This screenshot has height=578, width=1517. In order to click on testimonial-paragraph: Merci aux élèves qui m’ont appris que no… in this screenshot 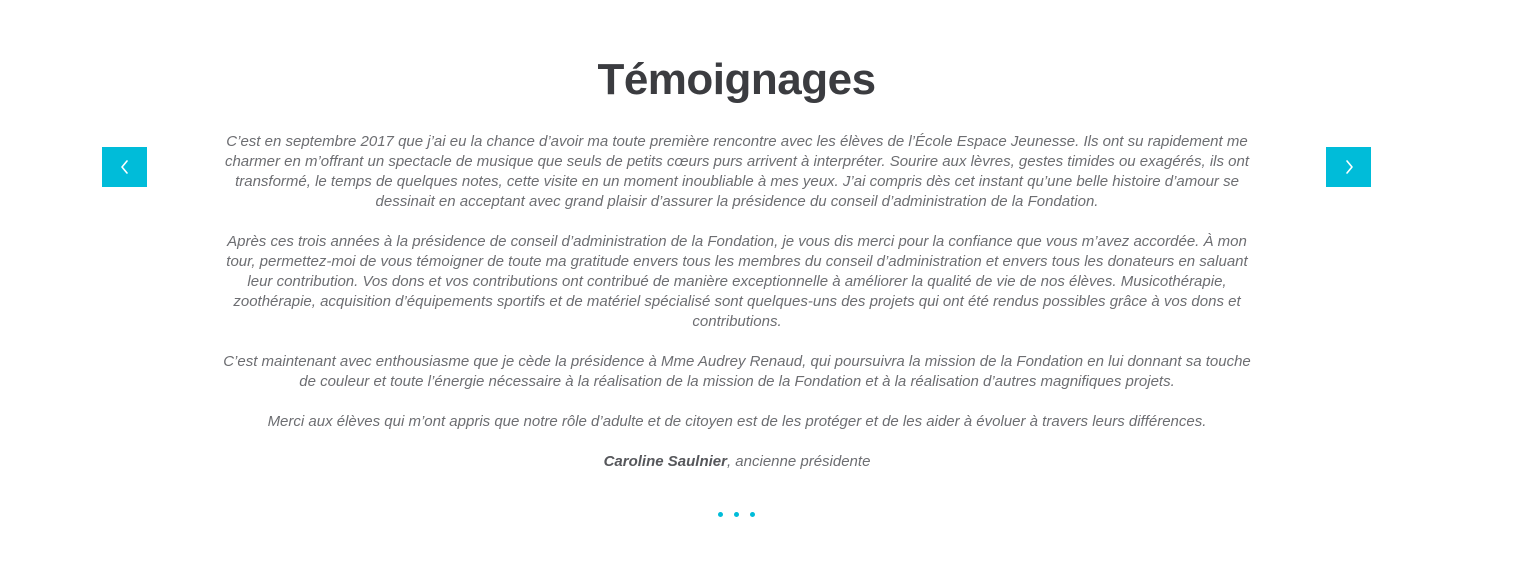, I will do `click(737, 421)`.